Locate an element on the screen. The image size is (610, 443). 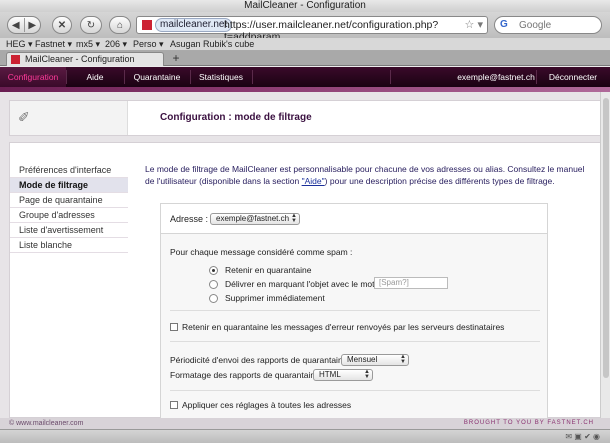
status-icons: ✉ ▣ ✔ ◉ is located at coordinates (582, 436).